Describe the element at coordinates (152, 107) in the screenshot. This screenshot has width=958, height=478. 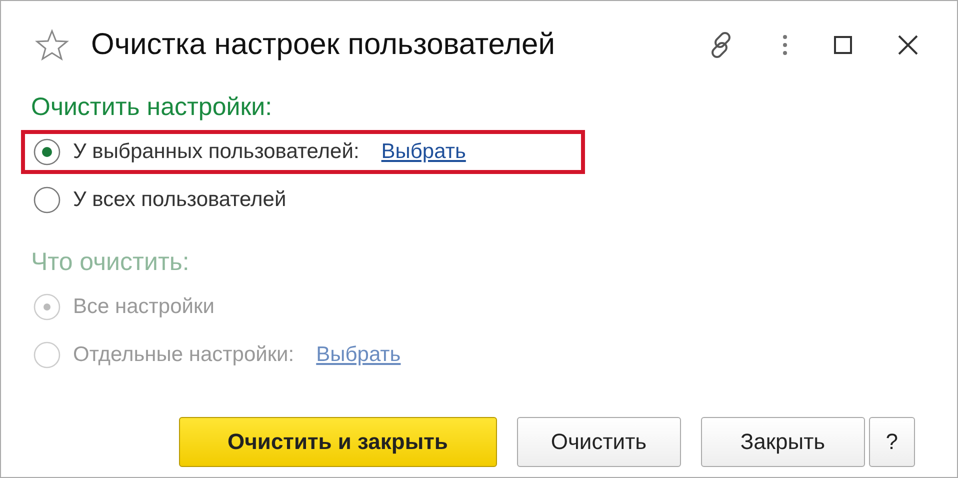
I see `section-heading: Очистить настройки:` at that location.